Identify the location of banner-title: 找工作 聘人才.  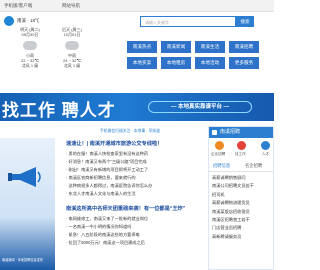
(59, 110).